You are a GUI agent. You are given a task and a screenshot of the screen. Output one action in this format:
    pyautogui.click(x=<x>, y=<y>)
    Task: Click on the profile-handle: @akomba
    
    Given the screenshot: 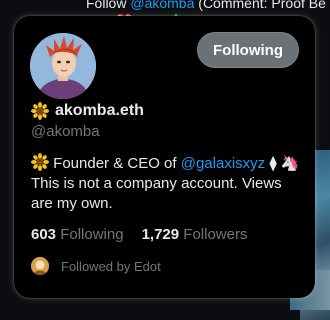 What is the action you would take?
    pyautogui.click(x=65, y=131)
    